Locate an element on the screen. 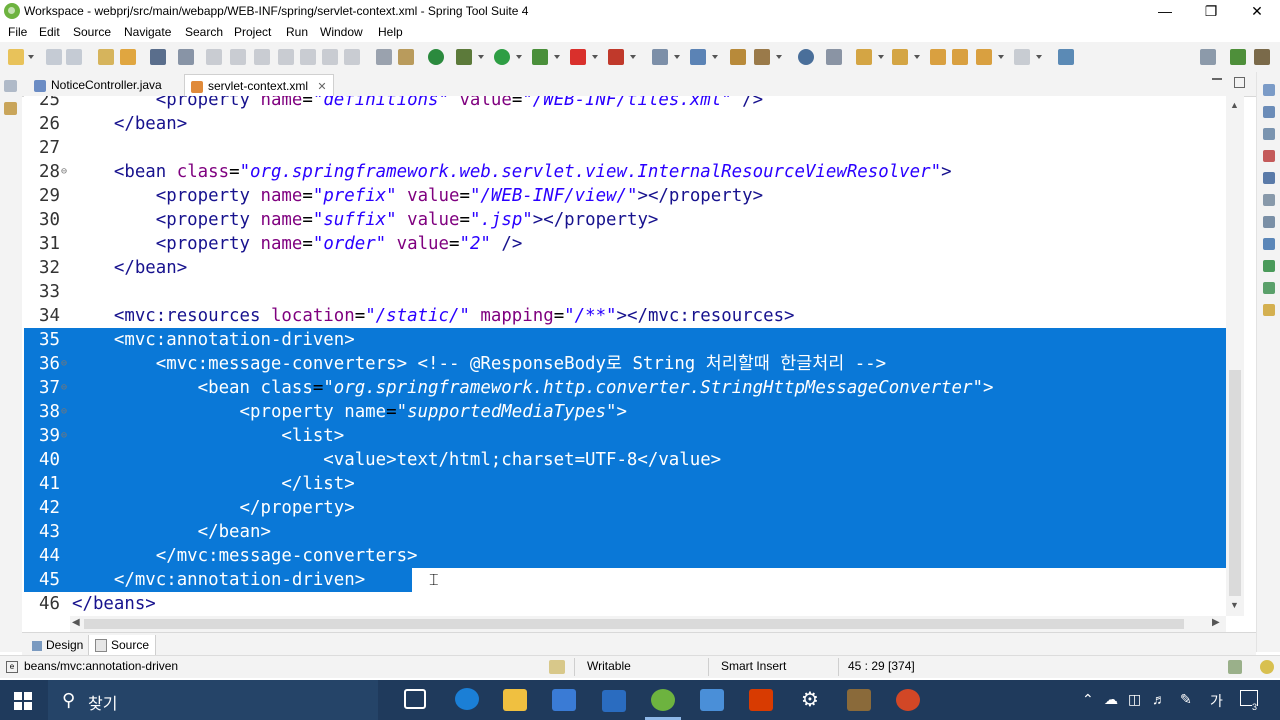  status-insert-mode: Smart Insert is located at coordinates (753, 666).